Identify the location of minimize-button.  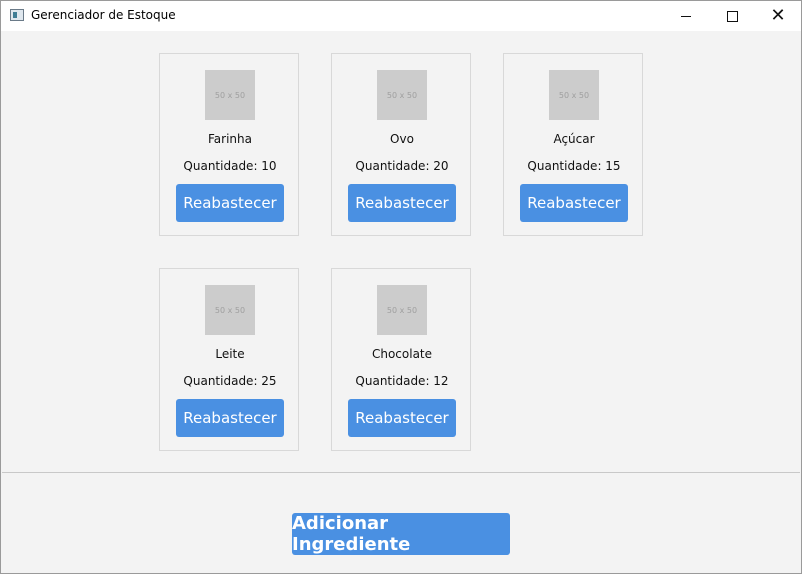
(686, 16).